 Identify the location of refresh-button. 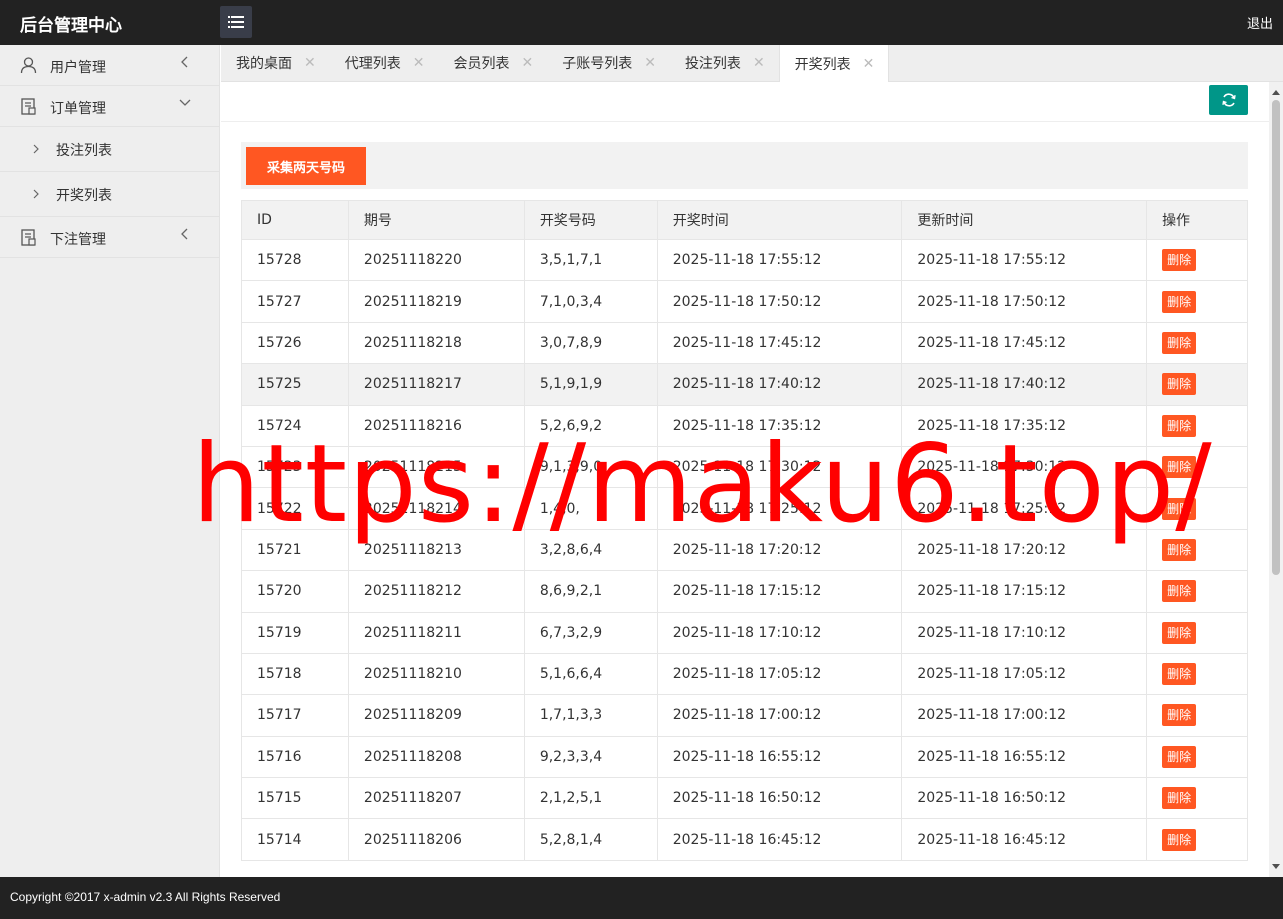
(1228, 100).